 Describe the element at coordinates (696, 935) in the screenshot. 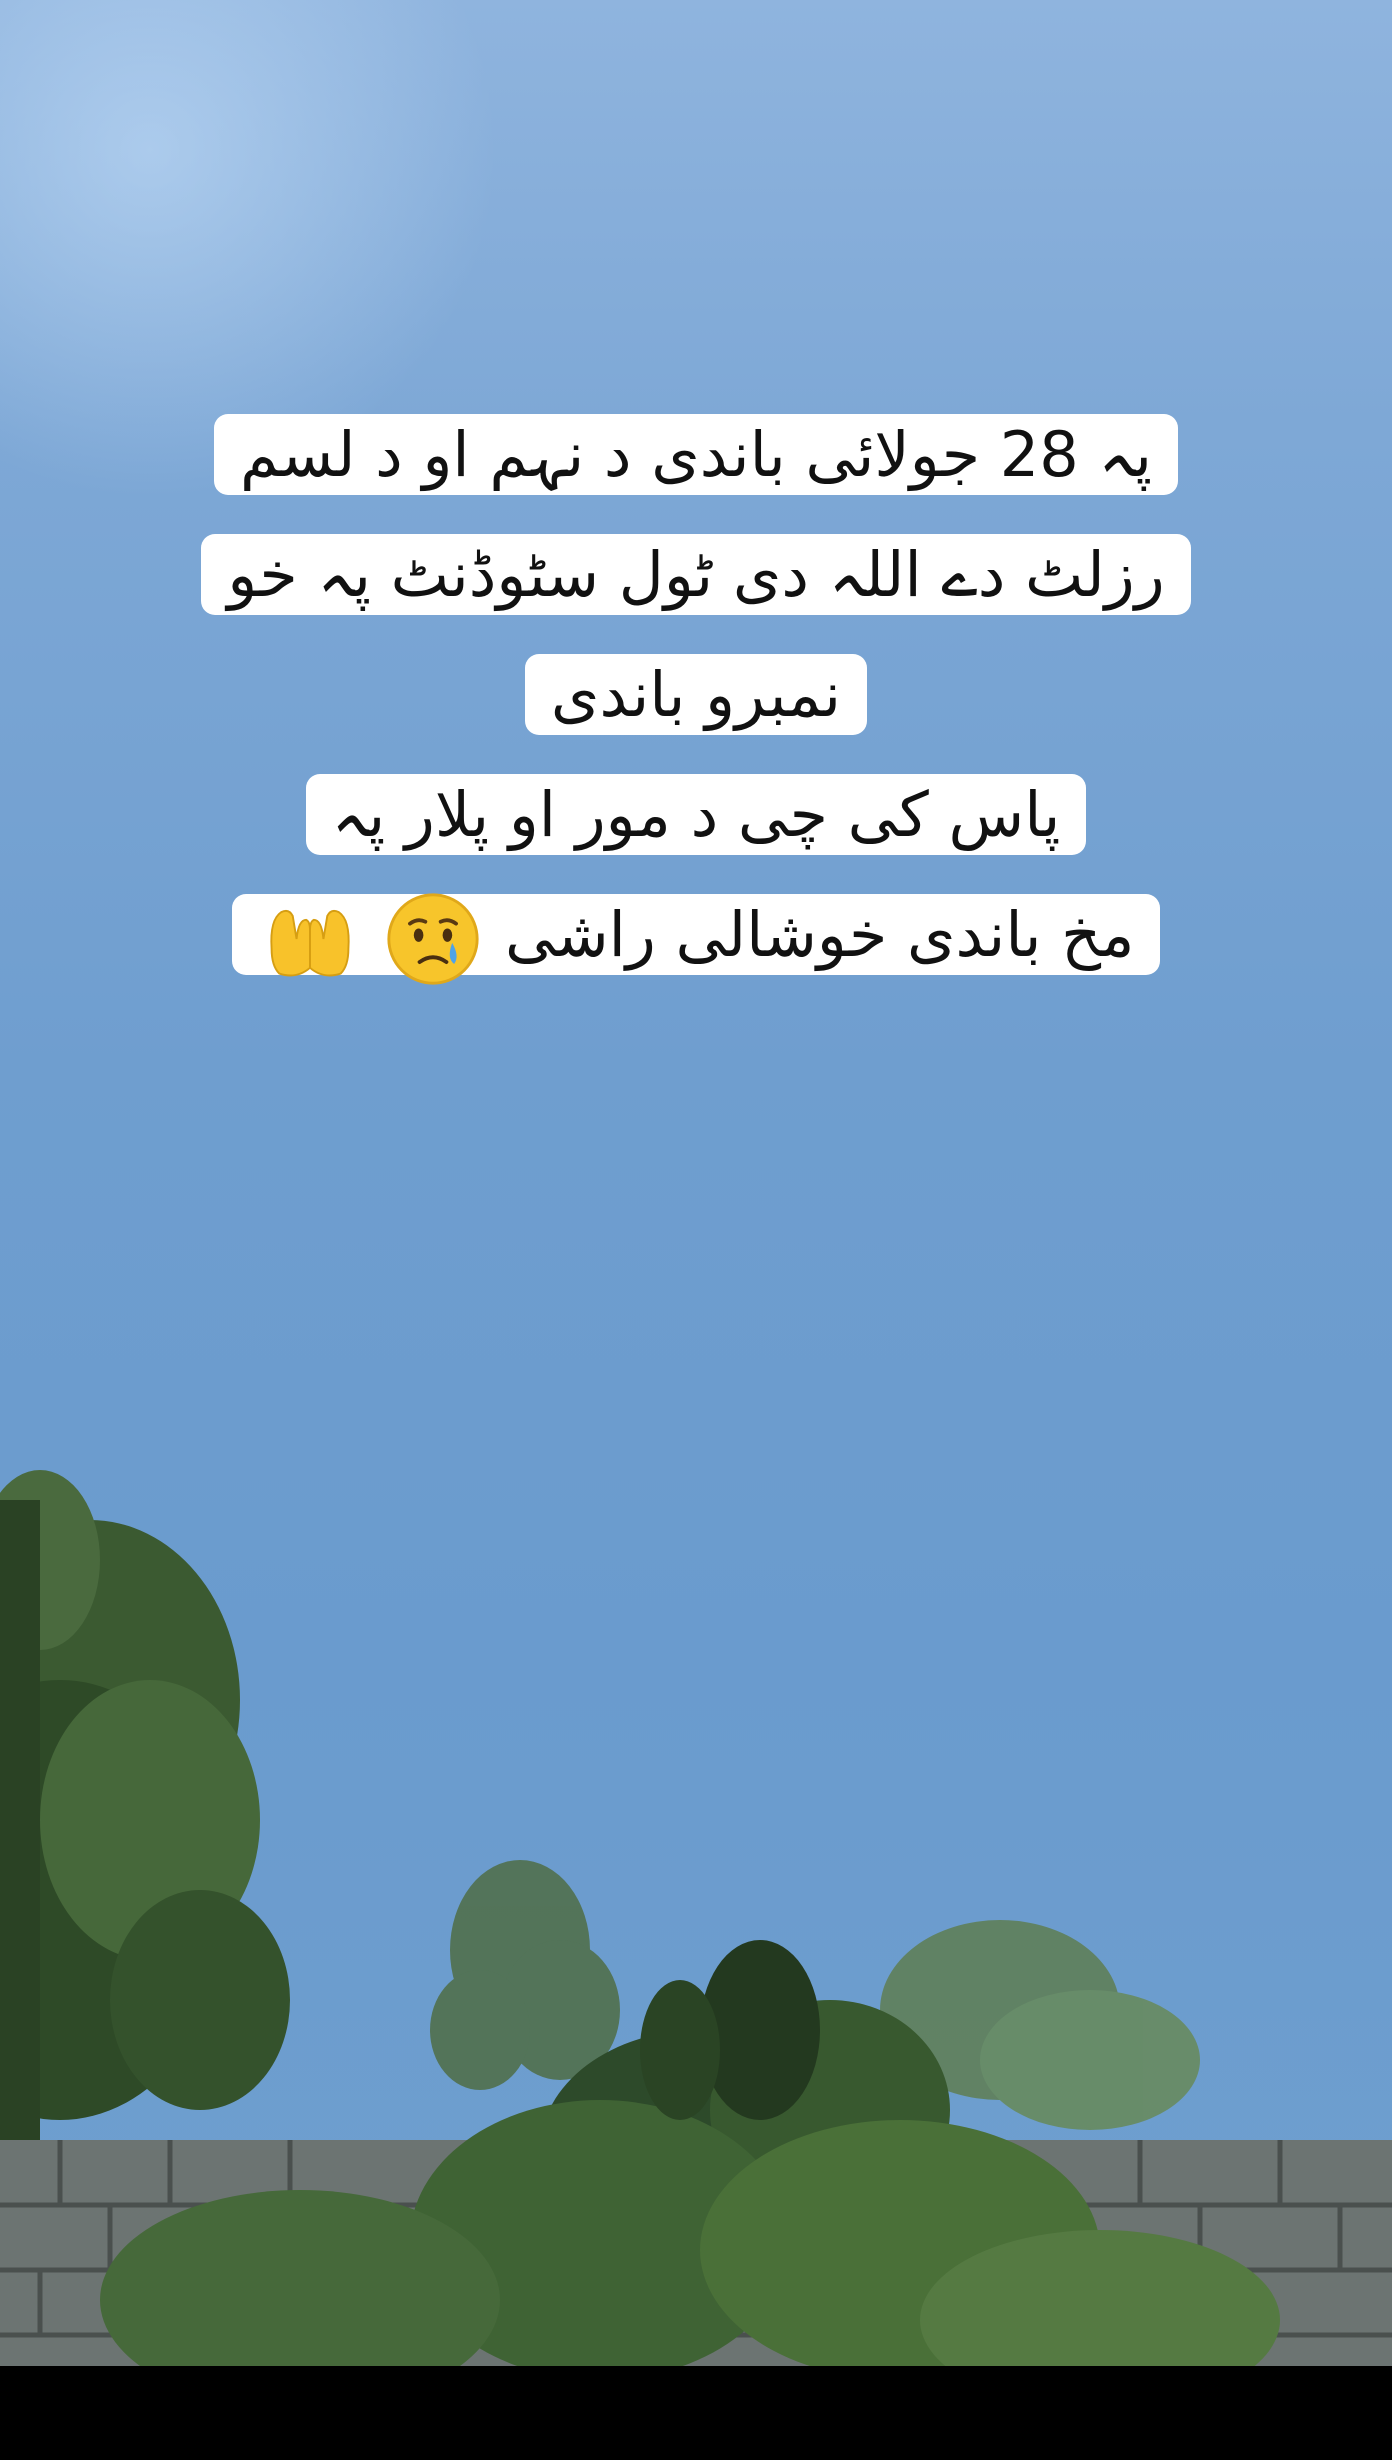

I see `caption-line-5: مخ باندی خوشالی راشی` at that location.